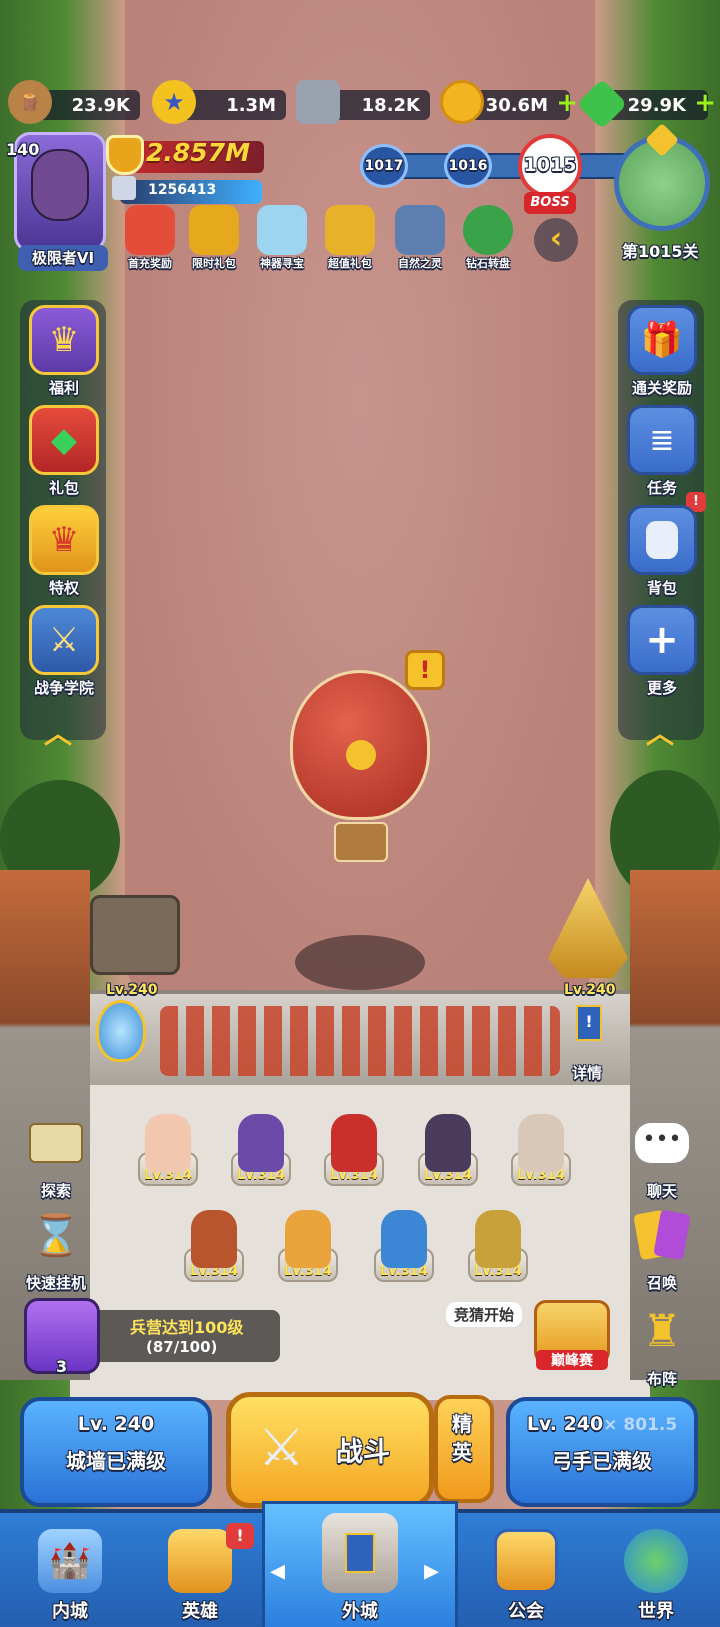  What do you see at coordinates (251, 105) in the screenshot?
I see `medal-value: 1.3M` at bounding box center [251, 105].